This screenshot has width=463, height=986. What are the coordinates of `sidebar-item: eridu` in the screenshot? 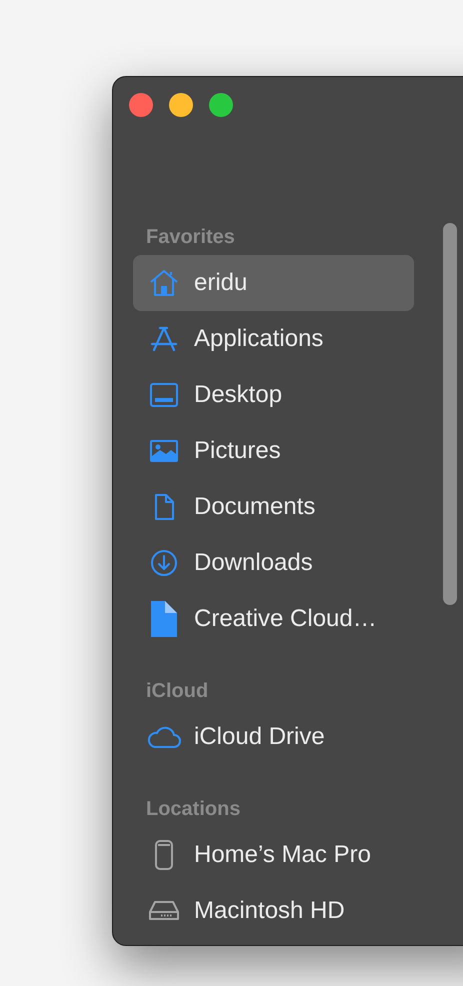 It's located at (273, 283).